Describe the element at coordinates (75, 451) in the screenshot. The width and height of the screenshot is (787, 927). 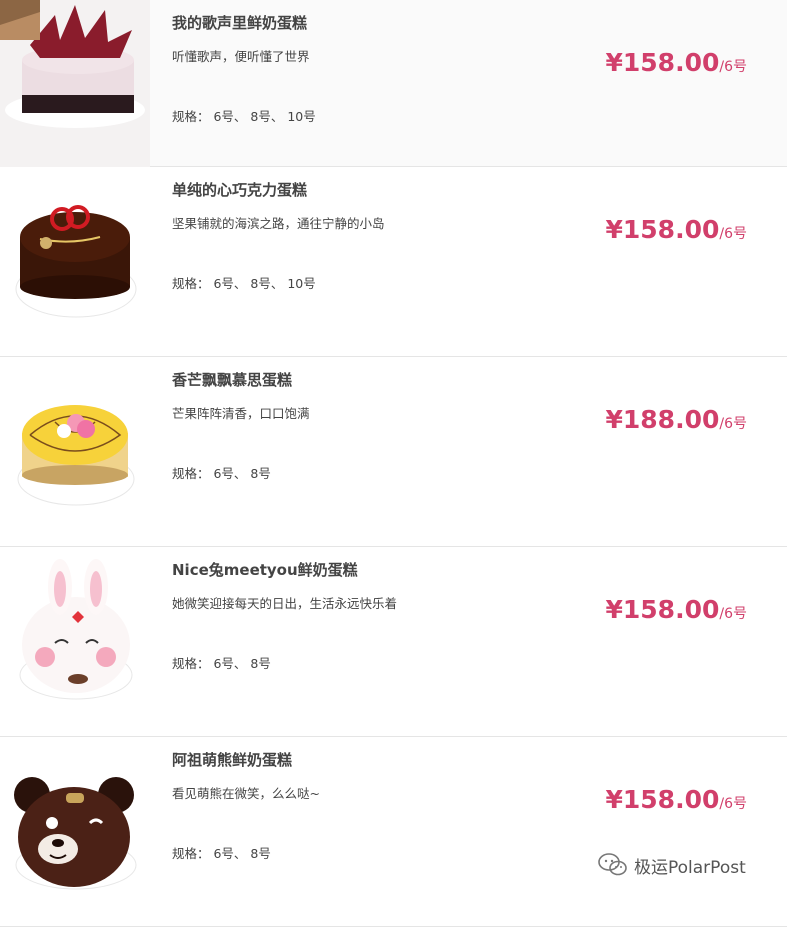
I see `product-image-mango-mousse-cake` at that location.